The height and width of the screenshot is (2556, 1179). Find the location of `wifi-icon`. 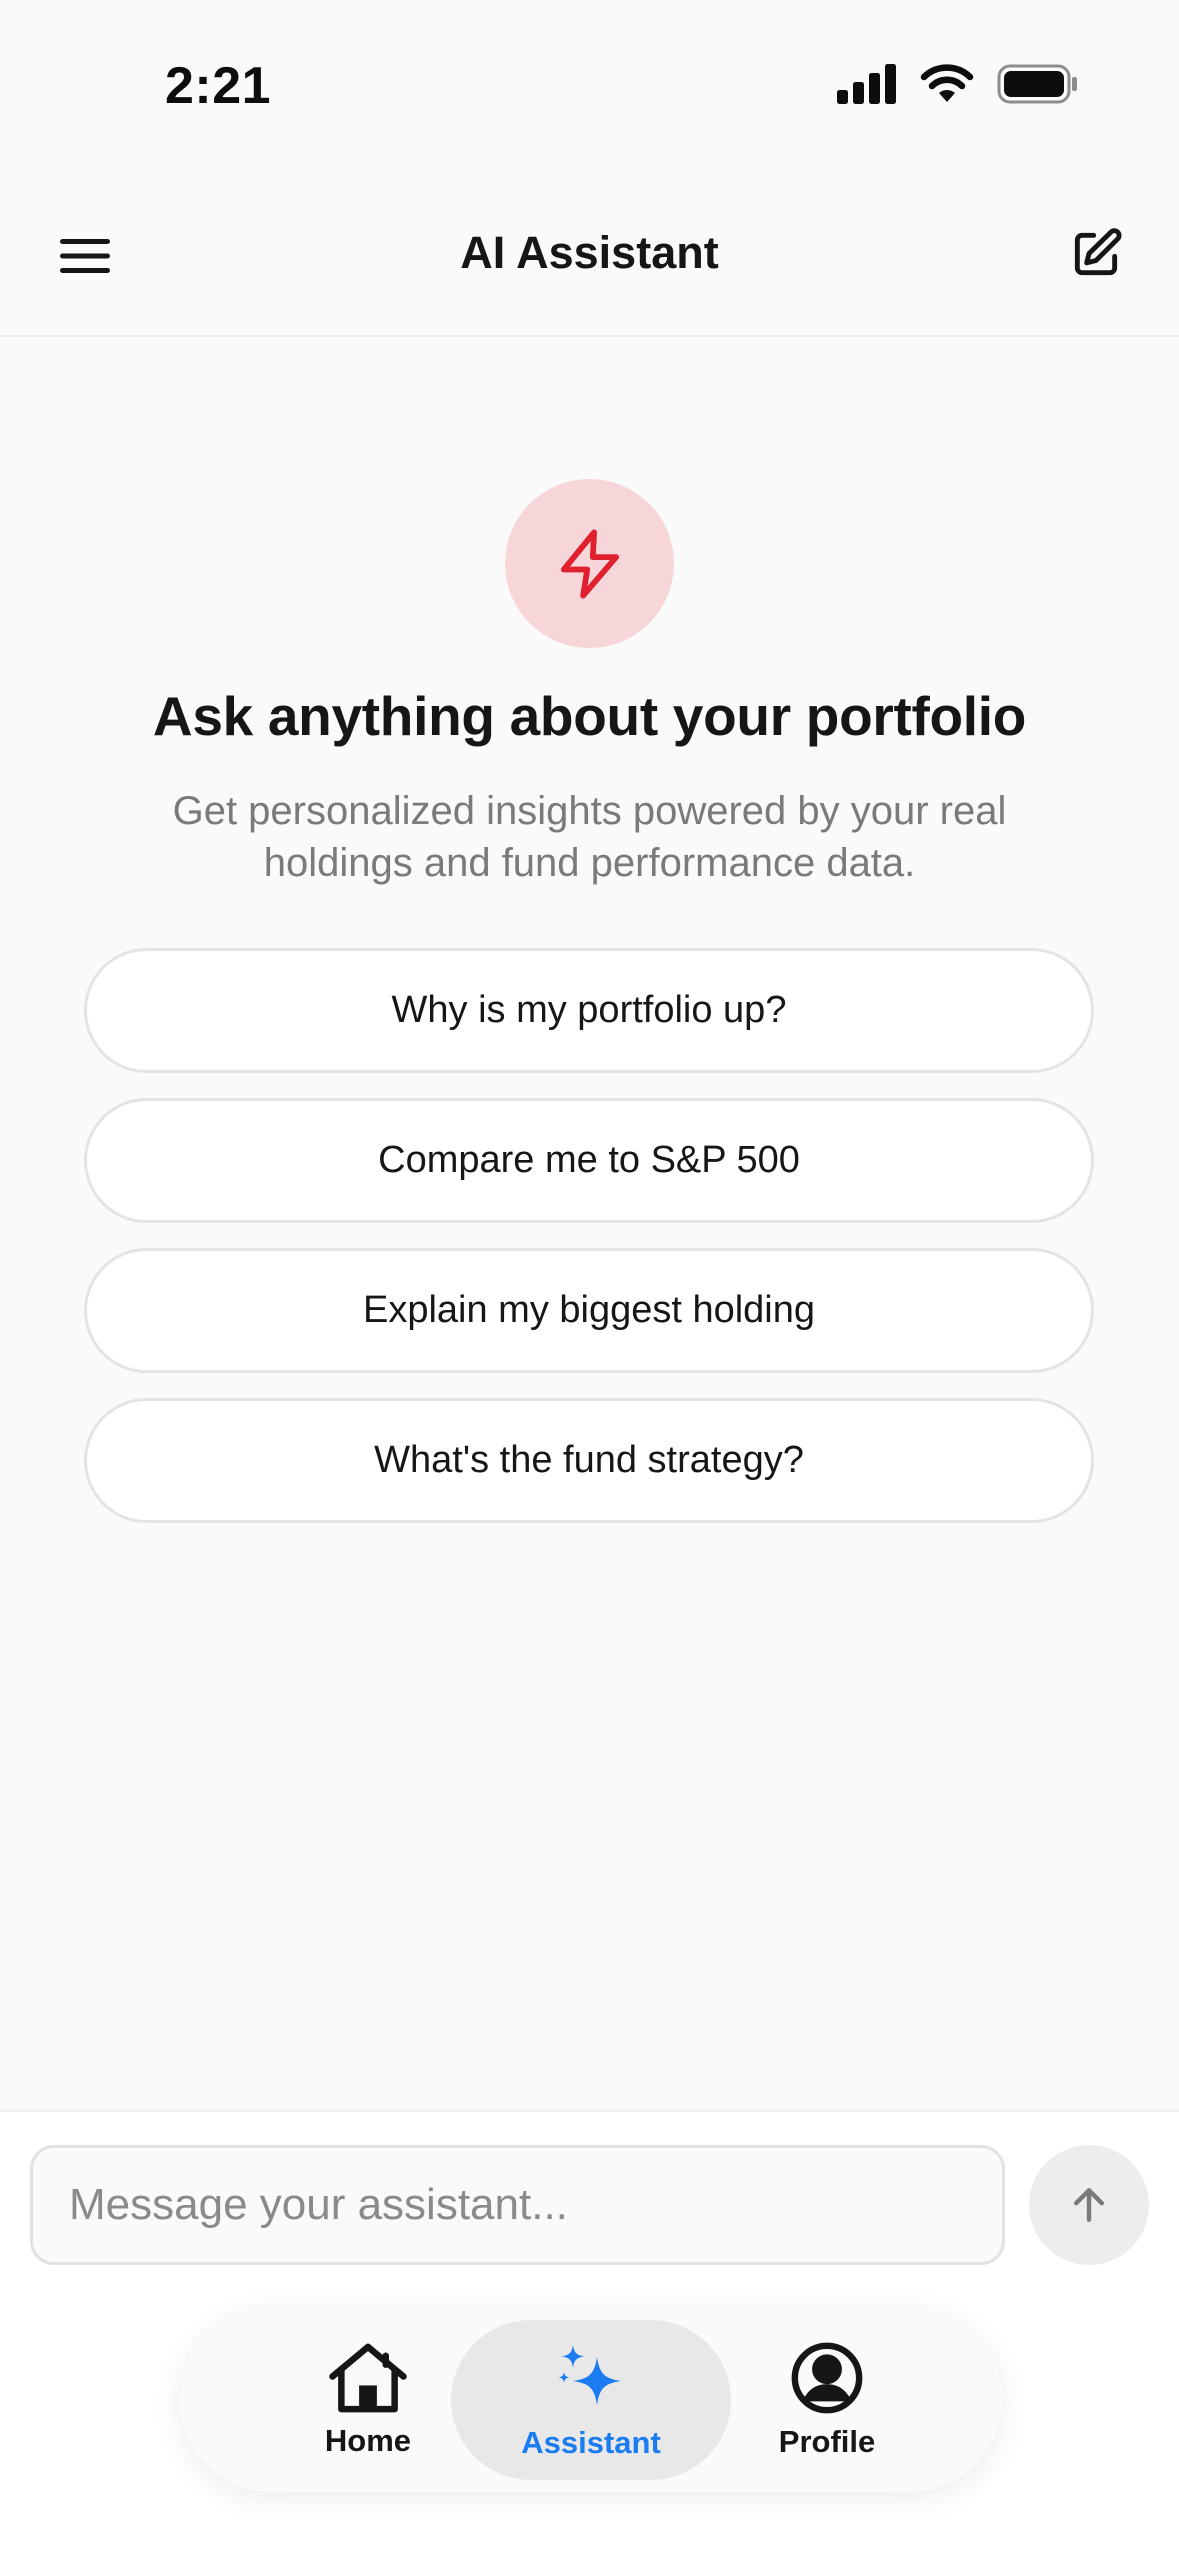

wifi-icon is located at coordinates (947, 86).